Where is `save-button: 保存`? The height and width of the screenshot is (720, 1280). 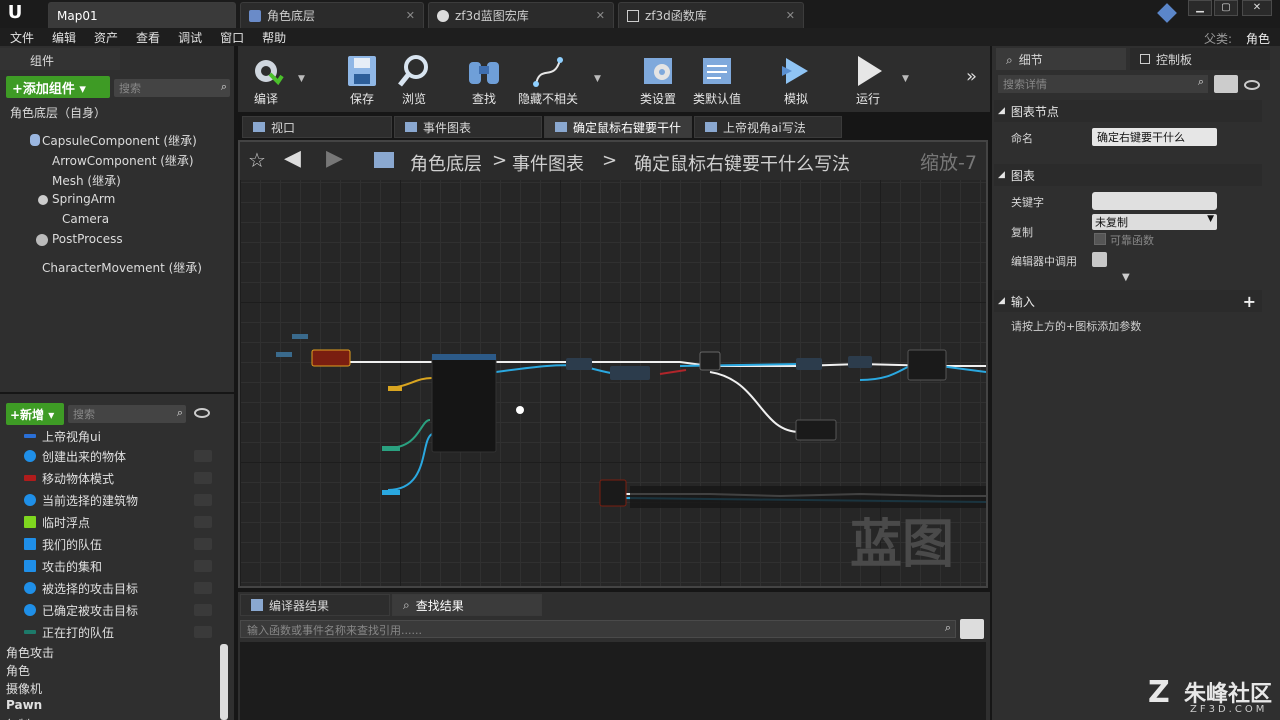
save-button: 保存 is located at coordinates (362, 78).